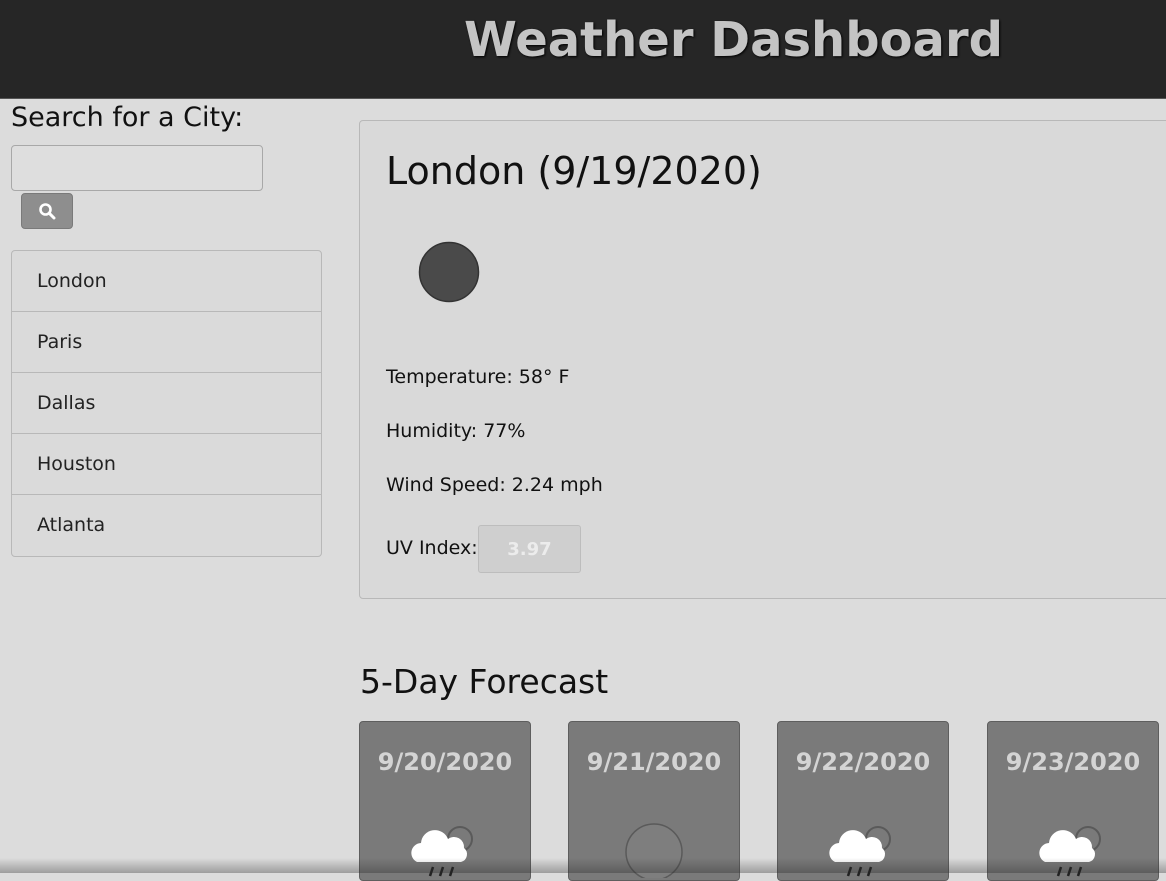 This screenshot has height=881, width=1166. What do you see at coordinates (654, 762) in the screenshot?
I see `forecast-date: 9/21/2020` at bounding box center [654, 762].